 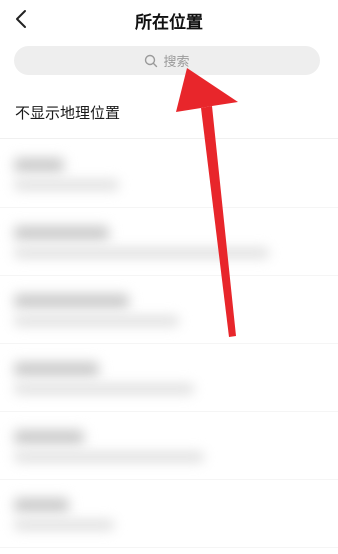 I want to click on header: 所在位置, so click(x=169, y=20).